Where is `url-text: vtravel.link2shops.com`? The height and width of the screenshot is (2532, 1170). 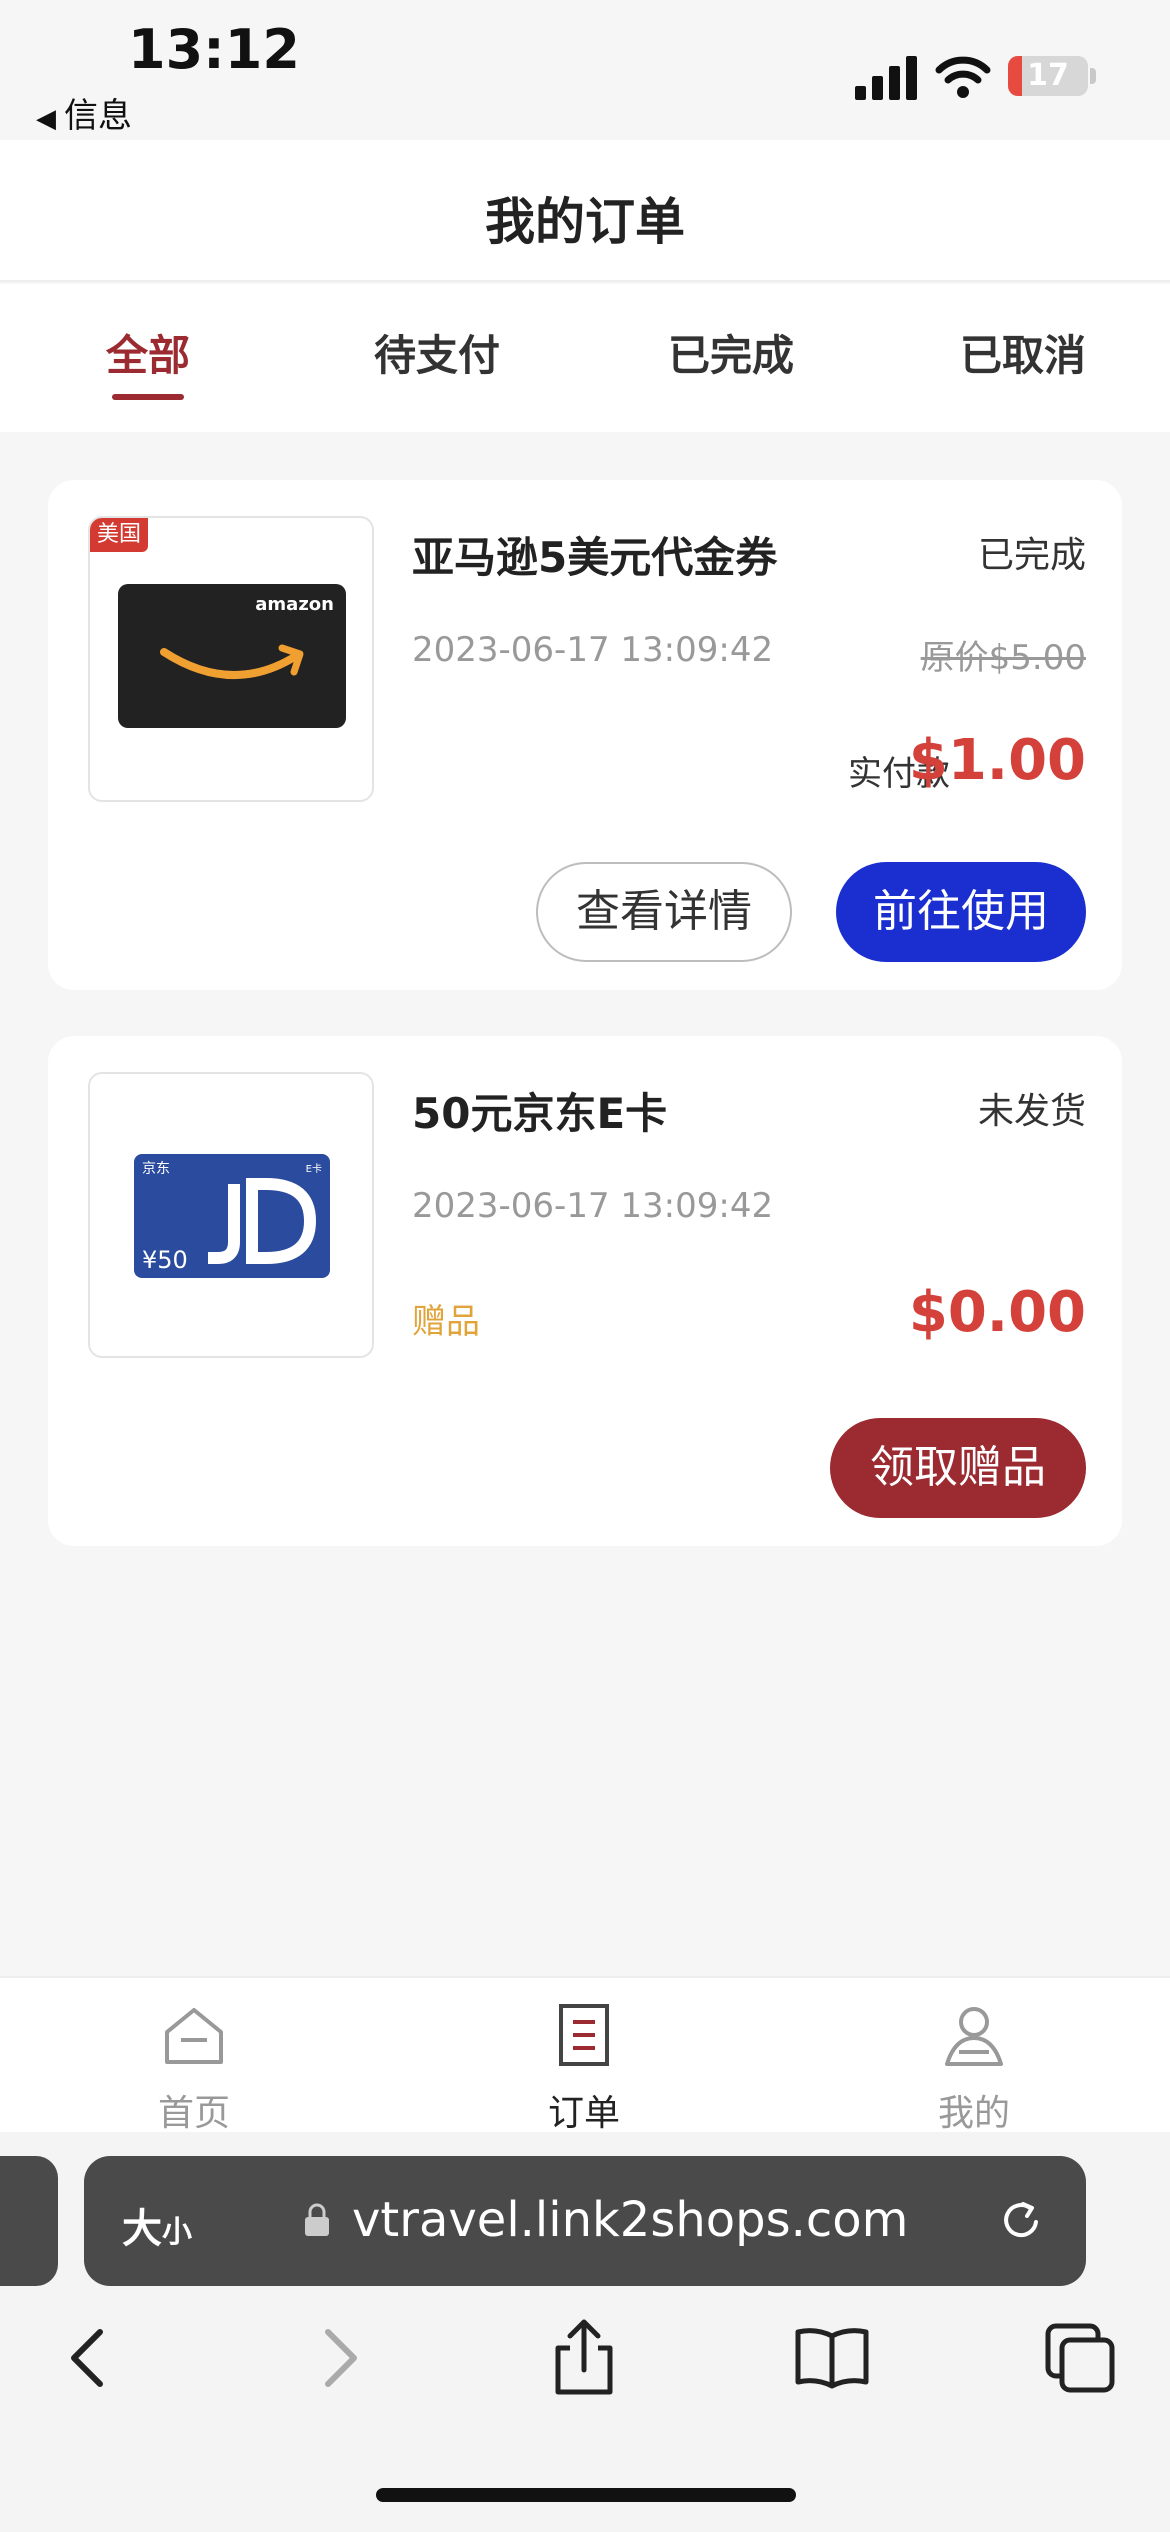 url-text: vtravel.link2shops.com is located at coordinates (630, 2220).